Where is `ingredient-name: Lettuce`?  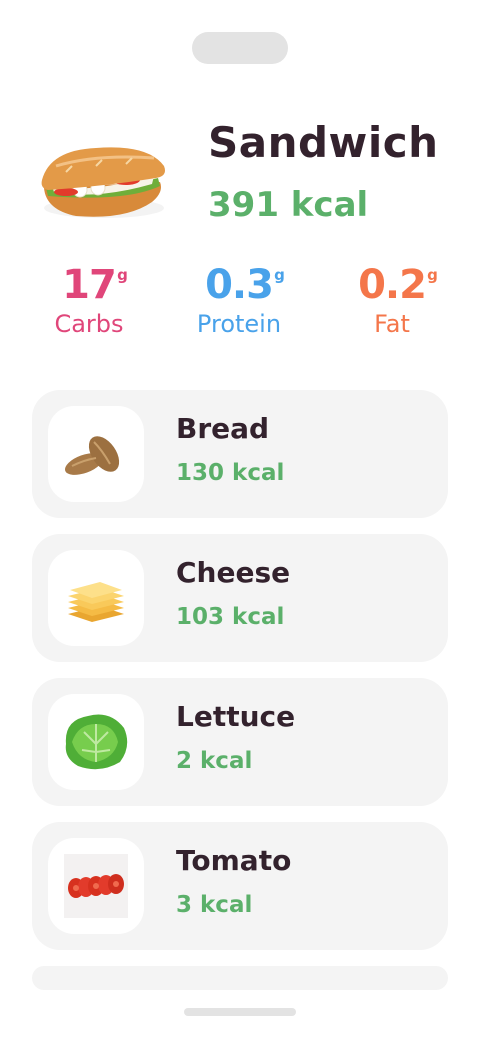 ingredient-name: Lettuce is located at coordinates (236, 716).